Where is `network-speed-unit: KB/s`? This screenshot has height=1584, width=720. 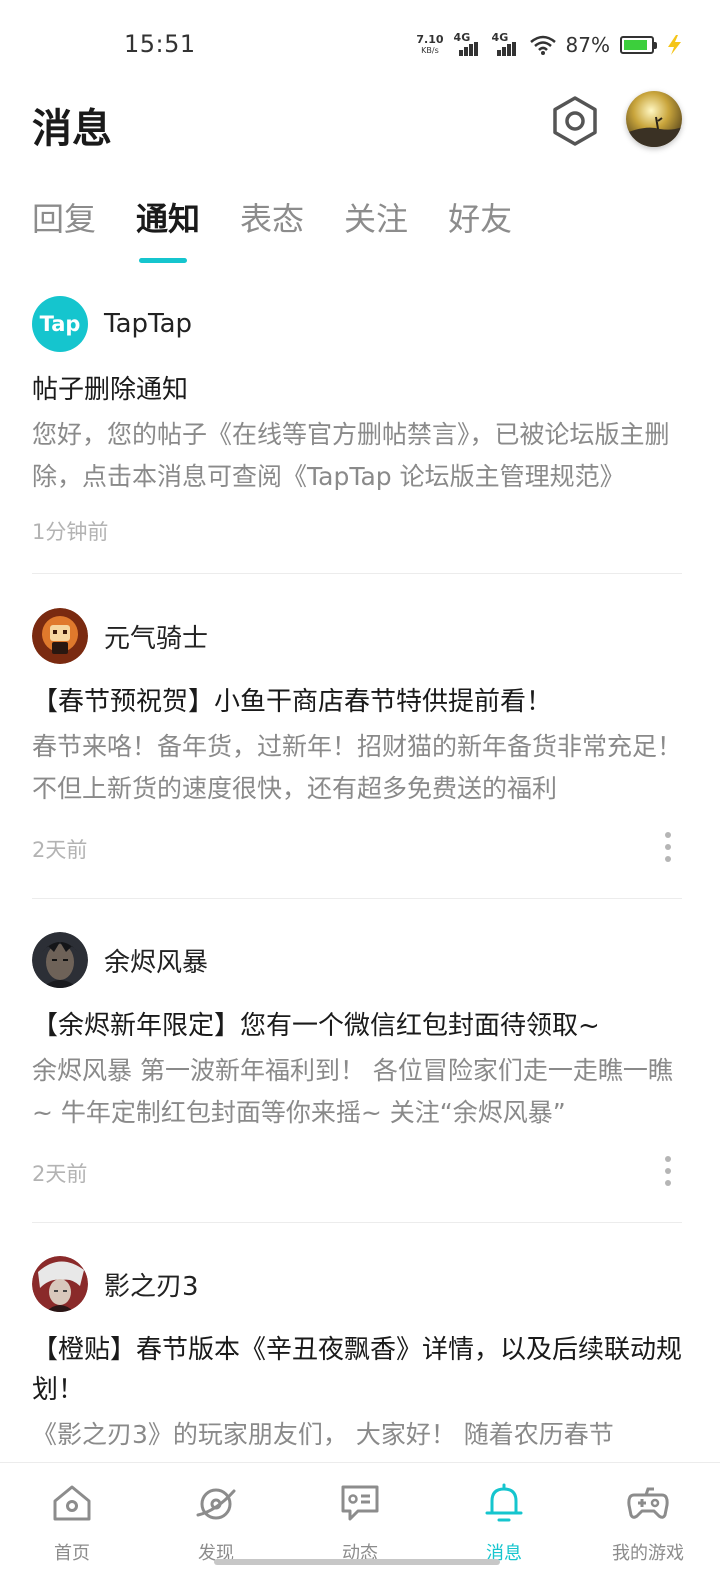 network-speed-unit: KB/s is located at coordinates (430, 50).